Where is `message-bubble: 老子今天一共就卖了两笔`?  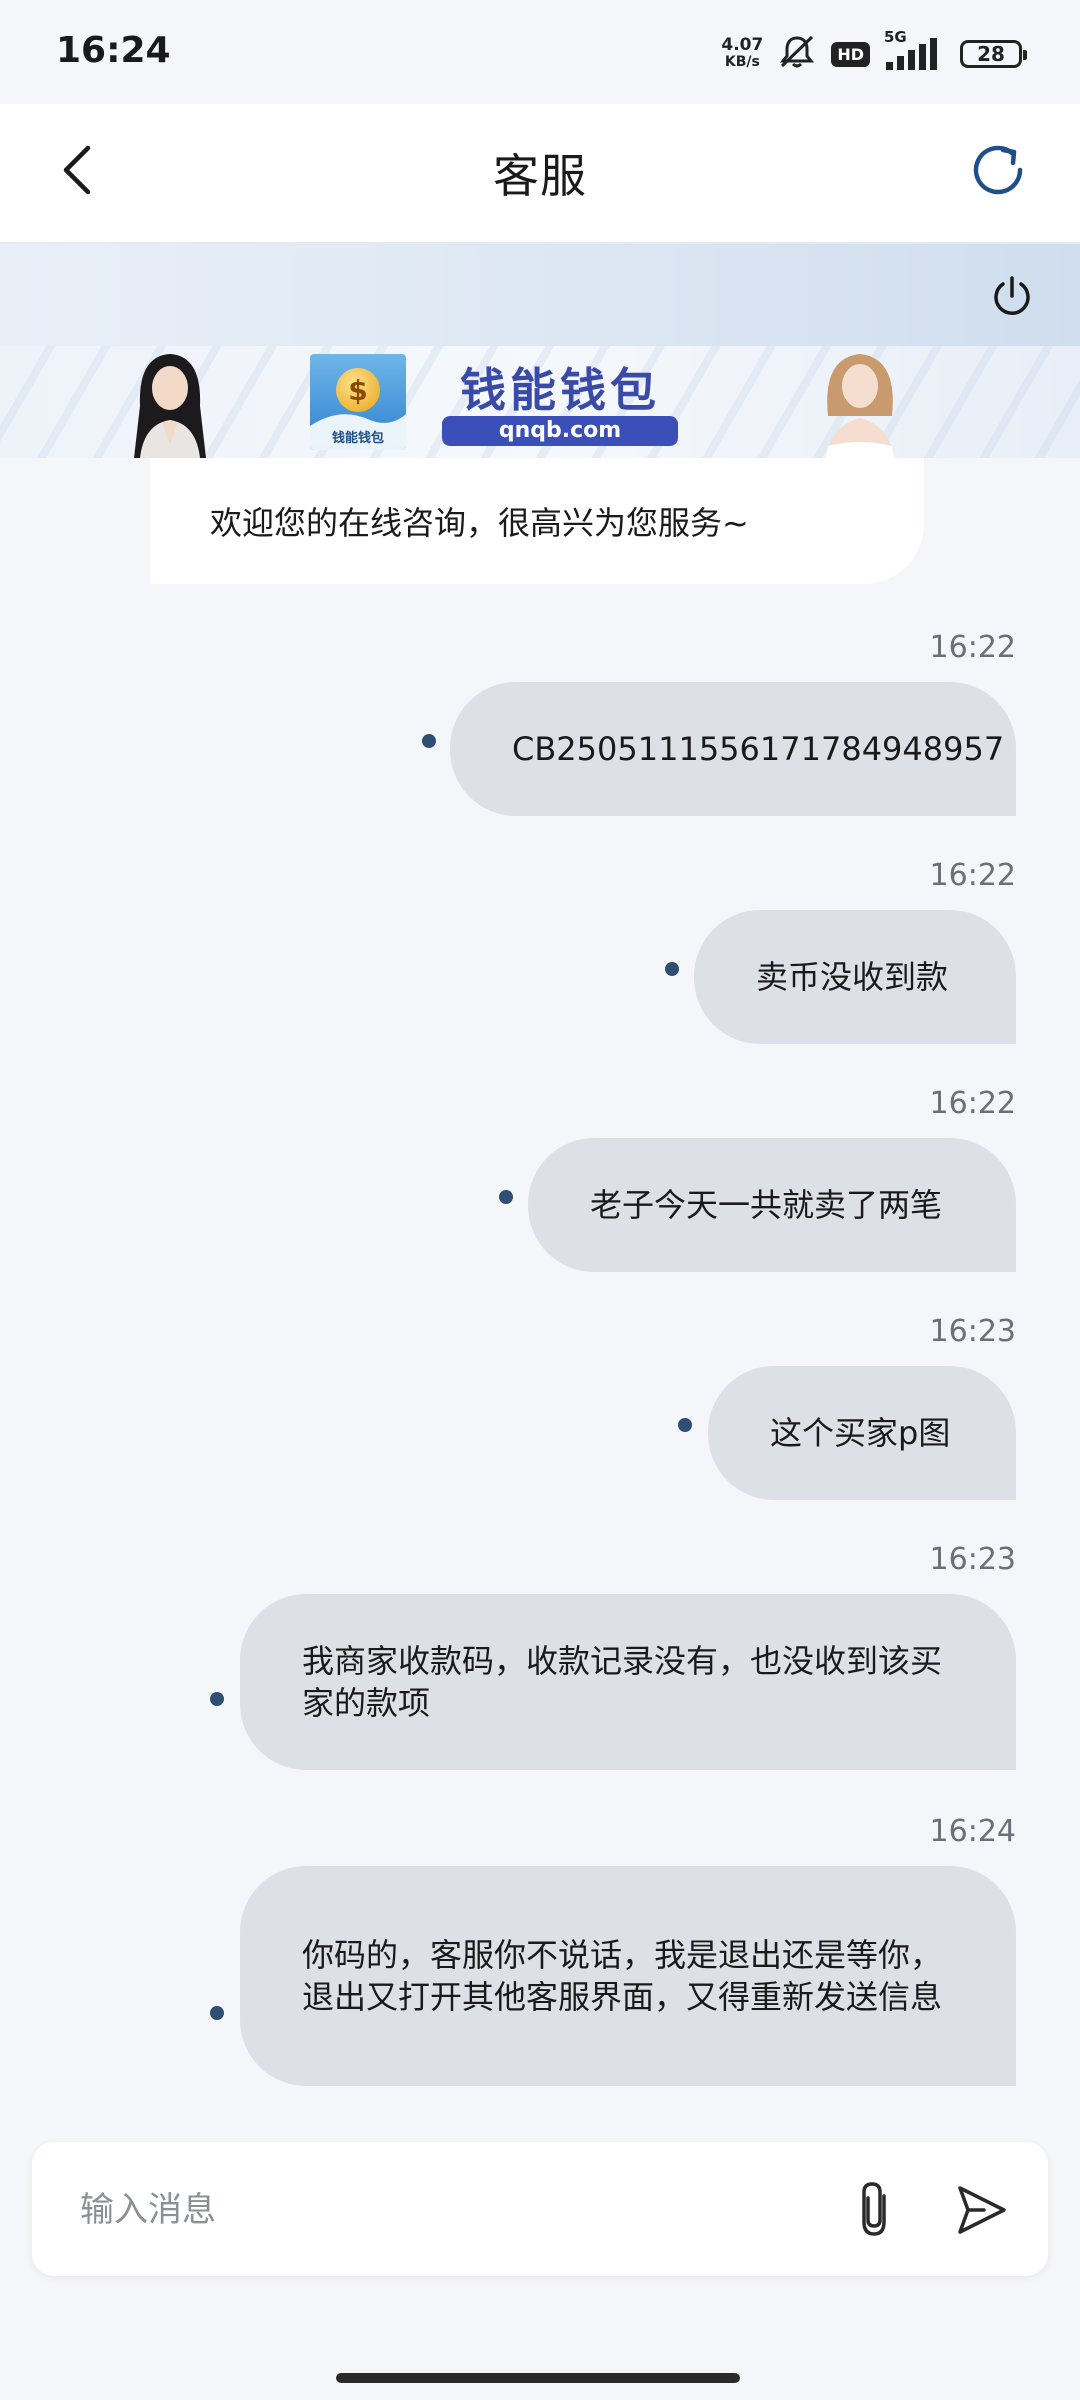 message-bubble: 老子今天一共就卖了两笔 is located at coordinates (772, 1205).